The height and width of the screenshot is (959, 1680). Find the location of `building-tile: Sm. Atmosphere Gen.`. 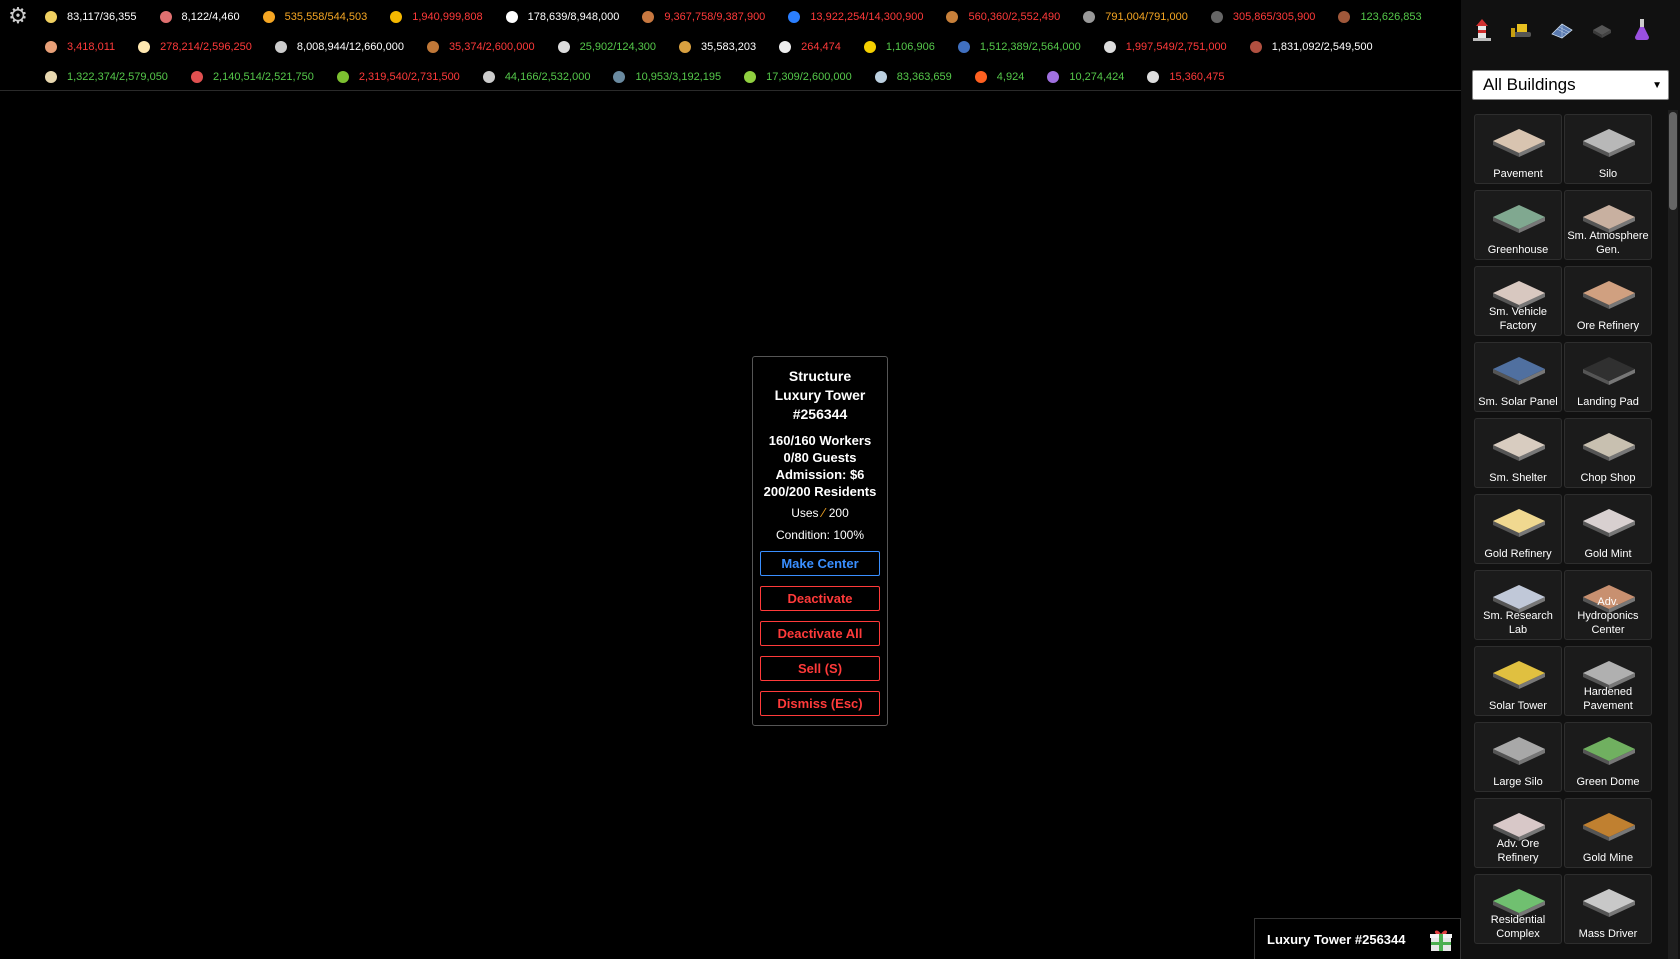

building-tile: Sm. Atmosphere Gen. is located at coordinates (1608, 225).